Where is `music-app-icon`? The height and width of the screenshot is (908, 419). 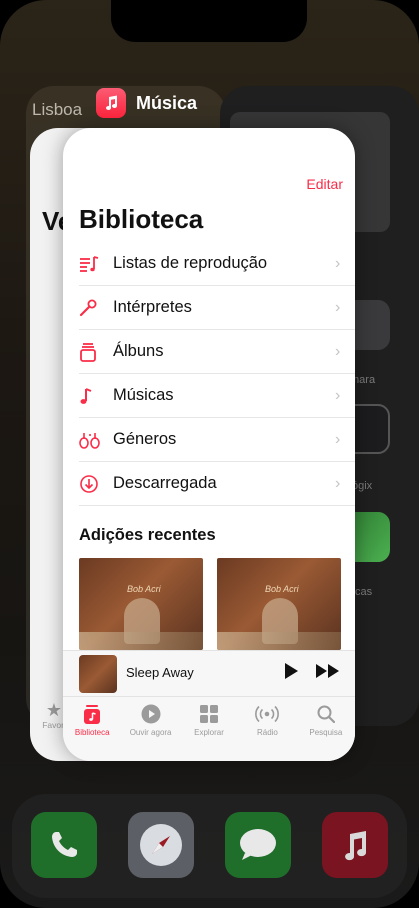 music-app-icon is located at coordinates (111, 103).